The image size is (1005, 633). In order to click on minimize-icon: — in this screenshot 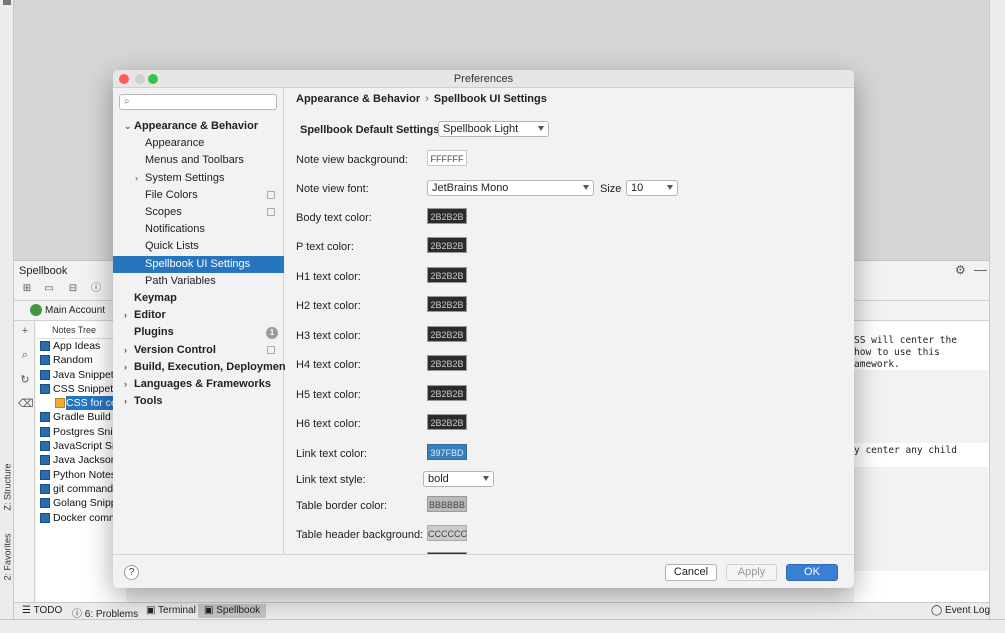, I will do `click(980, 269)`.